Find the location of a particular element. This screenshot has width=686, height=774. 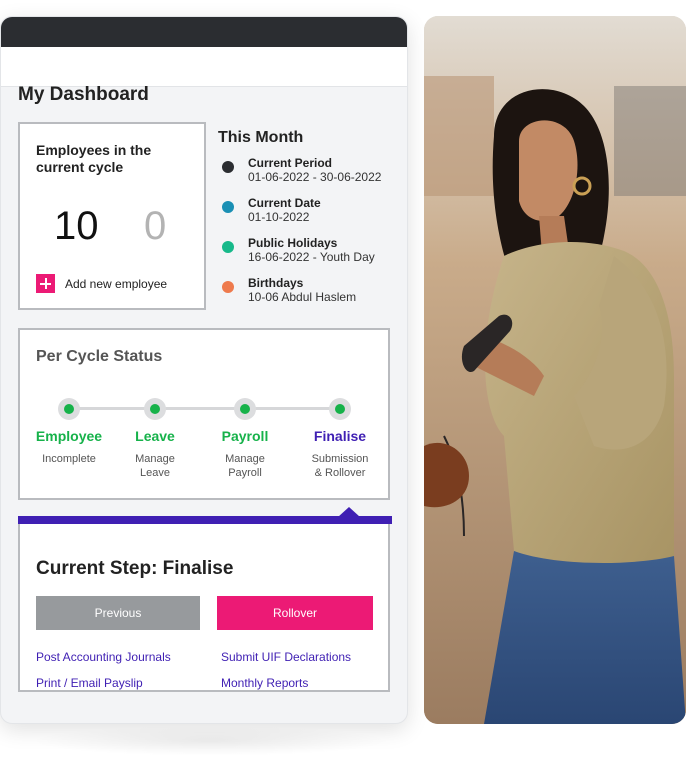

step-payroll: Payroll Manage Payroll is located at coordinates (245, 439).